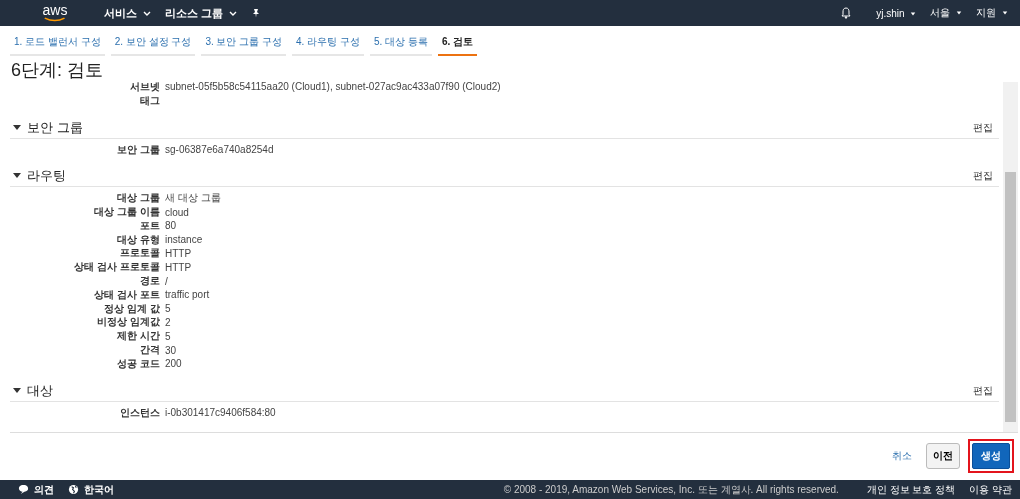  What do you see at coordinates (1010, 257) in the screenshot?
I see `scrollbar` at bounding box center [1010, 257].